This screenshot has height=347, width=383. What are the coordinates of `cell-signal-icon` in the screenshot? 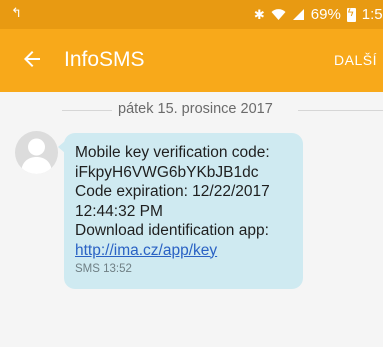 It's located at (298, 14).